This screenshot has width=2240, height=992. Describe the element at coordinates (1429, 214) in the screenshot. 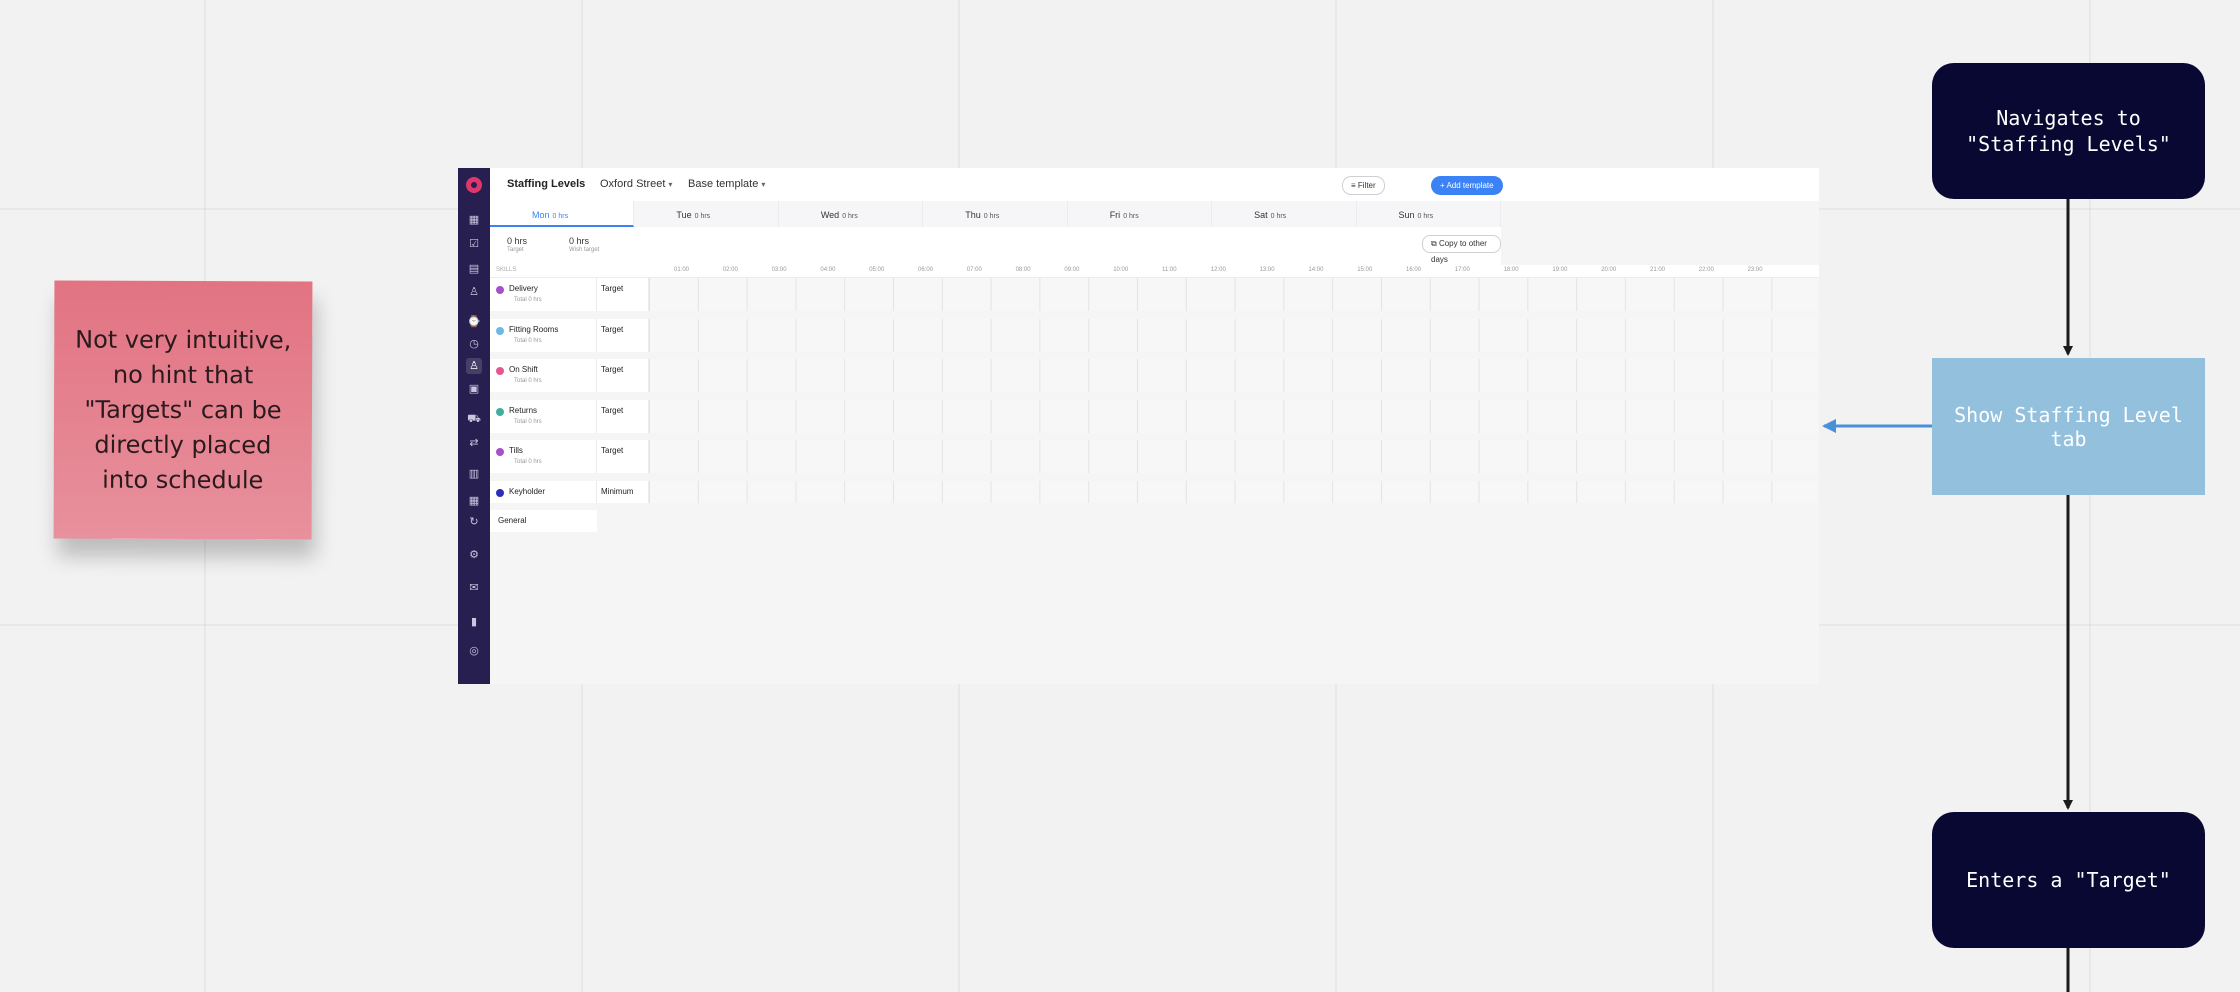

I see `tab-sun: Sun 0 hrs` at that location.